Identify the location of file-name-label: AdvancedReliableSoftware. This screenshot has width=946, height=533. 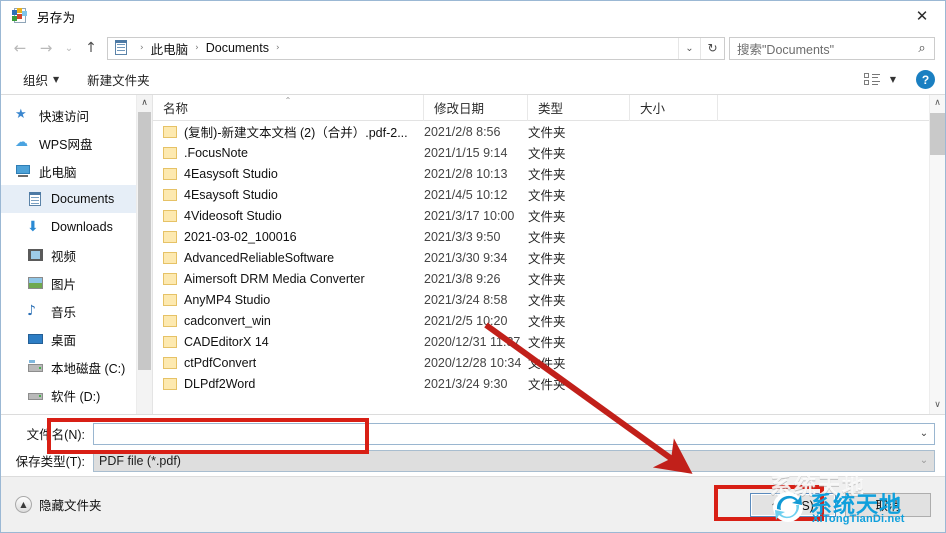
(259, 257).